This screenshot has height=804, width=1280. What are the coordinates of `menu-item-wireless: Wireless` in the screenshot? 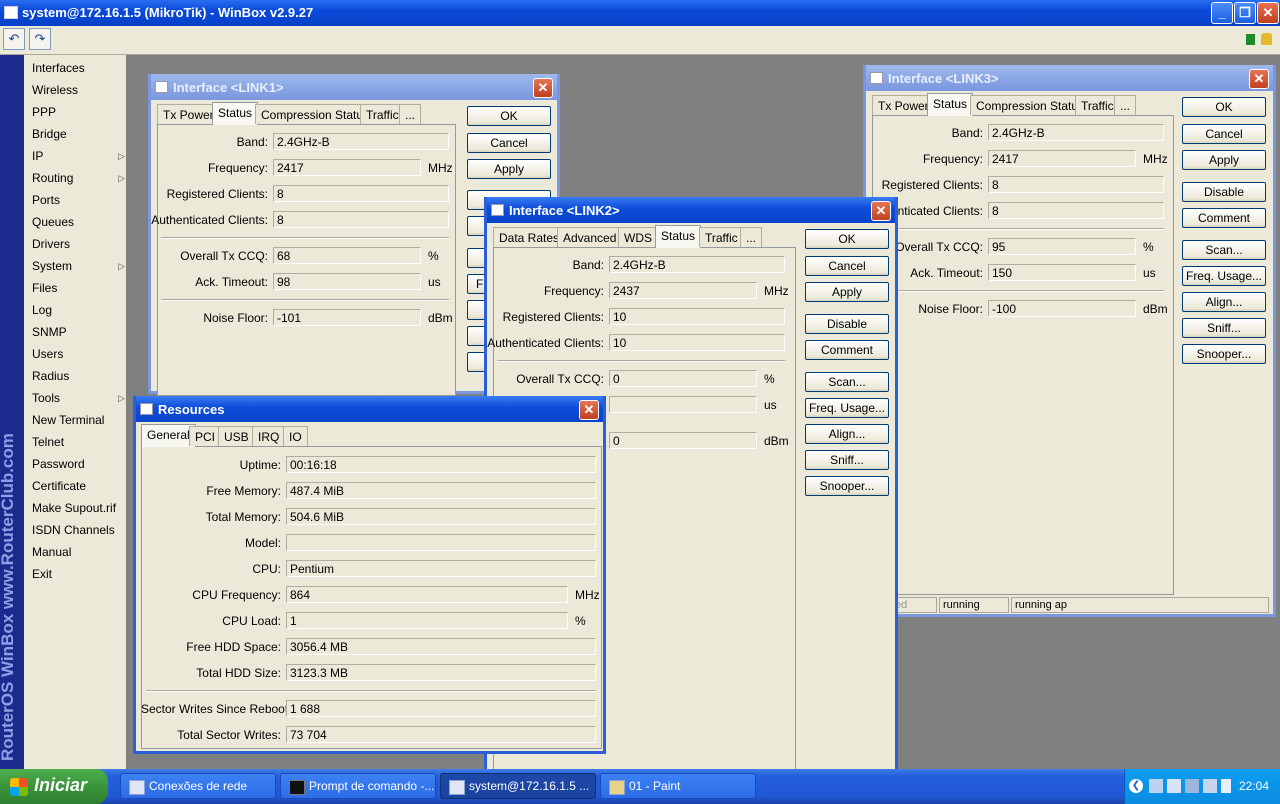 It's located at (55, 90).